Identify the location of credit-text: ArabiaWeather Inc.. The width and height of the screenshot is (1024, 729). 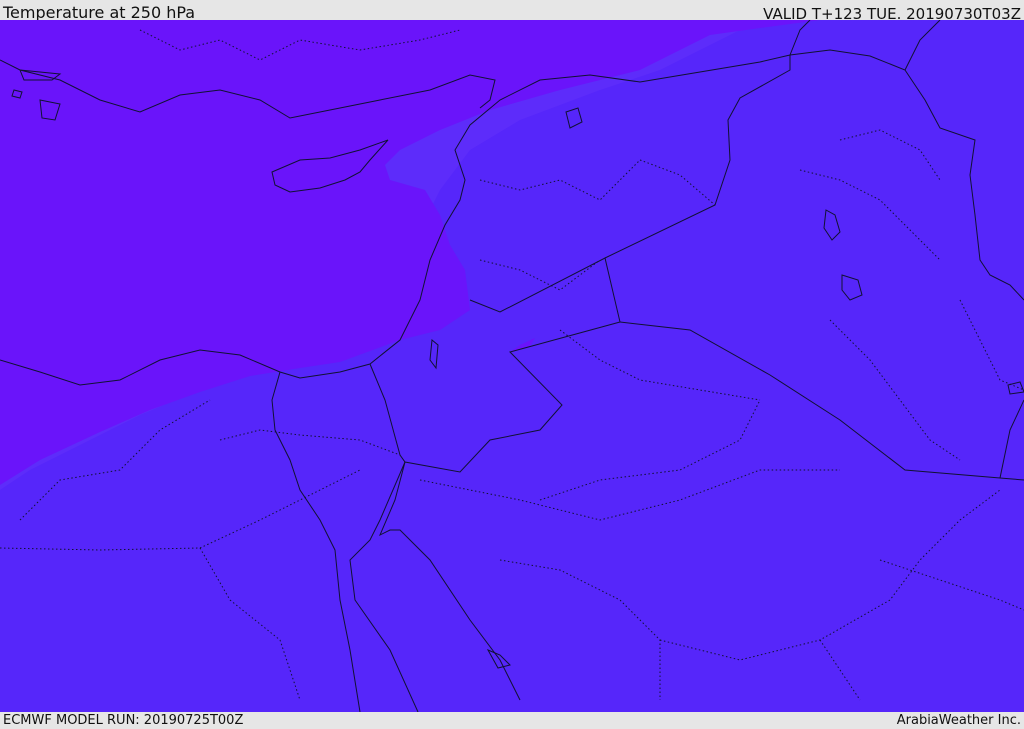
(958, 720).